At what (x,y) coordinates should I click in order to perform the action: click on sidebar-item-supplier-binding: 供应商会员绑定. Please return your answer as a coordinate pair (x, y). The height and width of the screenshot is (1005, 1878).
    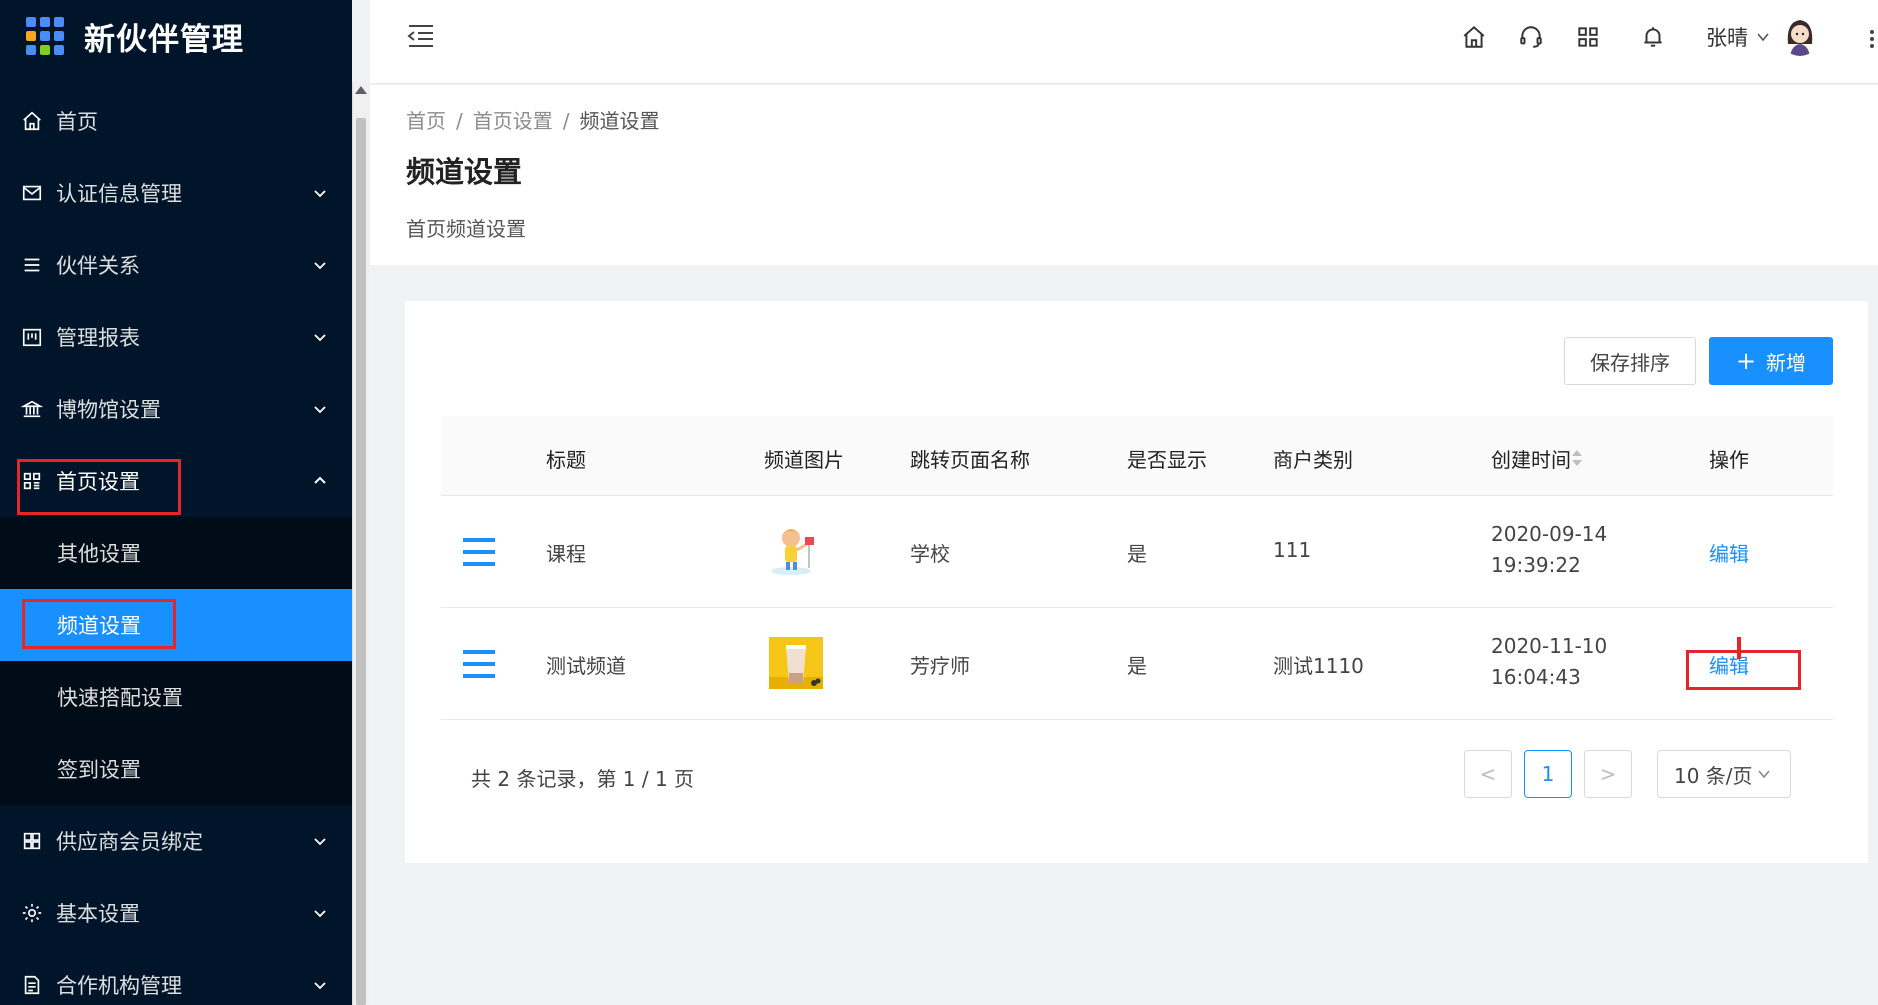
    Looking at the image, I should click on (176, 841).